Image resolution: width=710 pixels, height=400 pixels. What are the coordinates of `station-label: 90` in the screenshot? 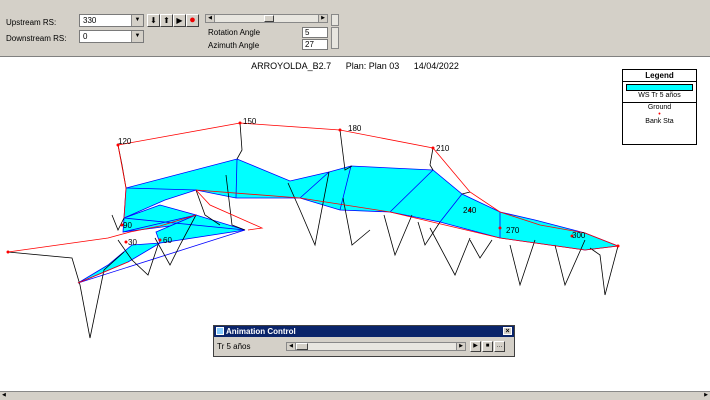 It's located at (127, 225).